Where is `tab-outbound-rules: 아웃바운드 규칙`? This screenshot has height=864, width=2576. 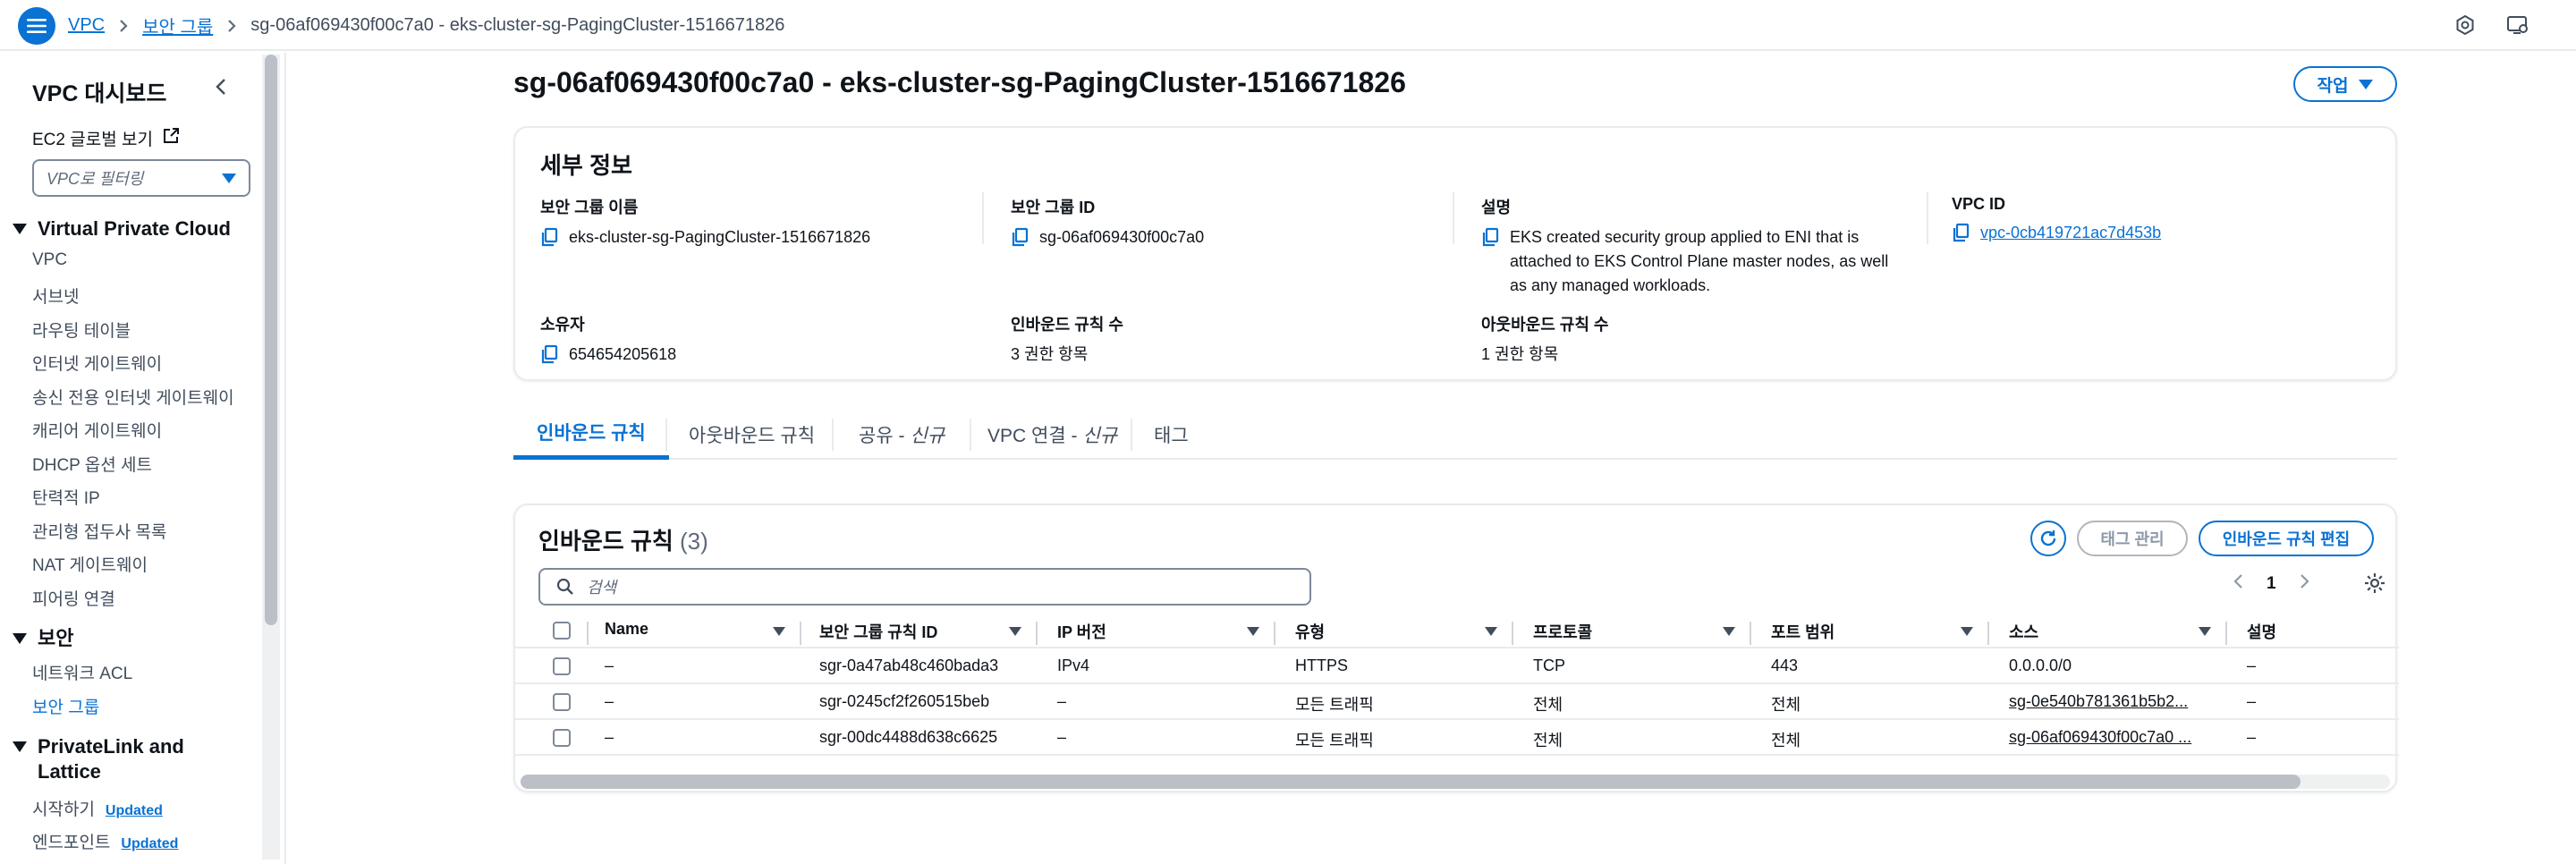
tab-outbound-rules: 아웃바운드 규칙 is located at coordinates (752, 435).